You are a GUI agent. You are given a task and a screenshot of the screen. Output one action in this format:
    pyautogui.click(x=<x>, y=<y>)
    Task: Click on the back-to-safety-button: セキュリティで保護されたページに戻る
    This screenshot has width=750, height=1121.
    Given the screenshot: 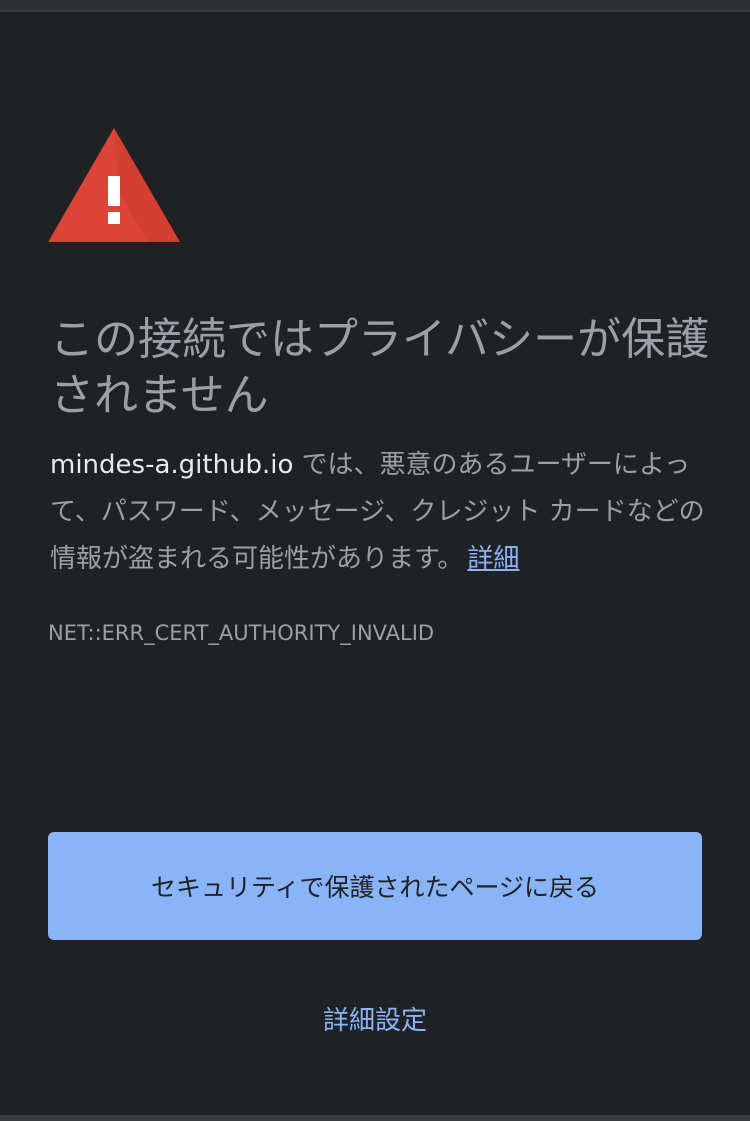 What is the action you would take?
    pyautogui.click(x=375, y=886)
    